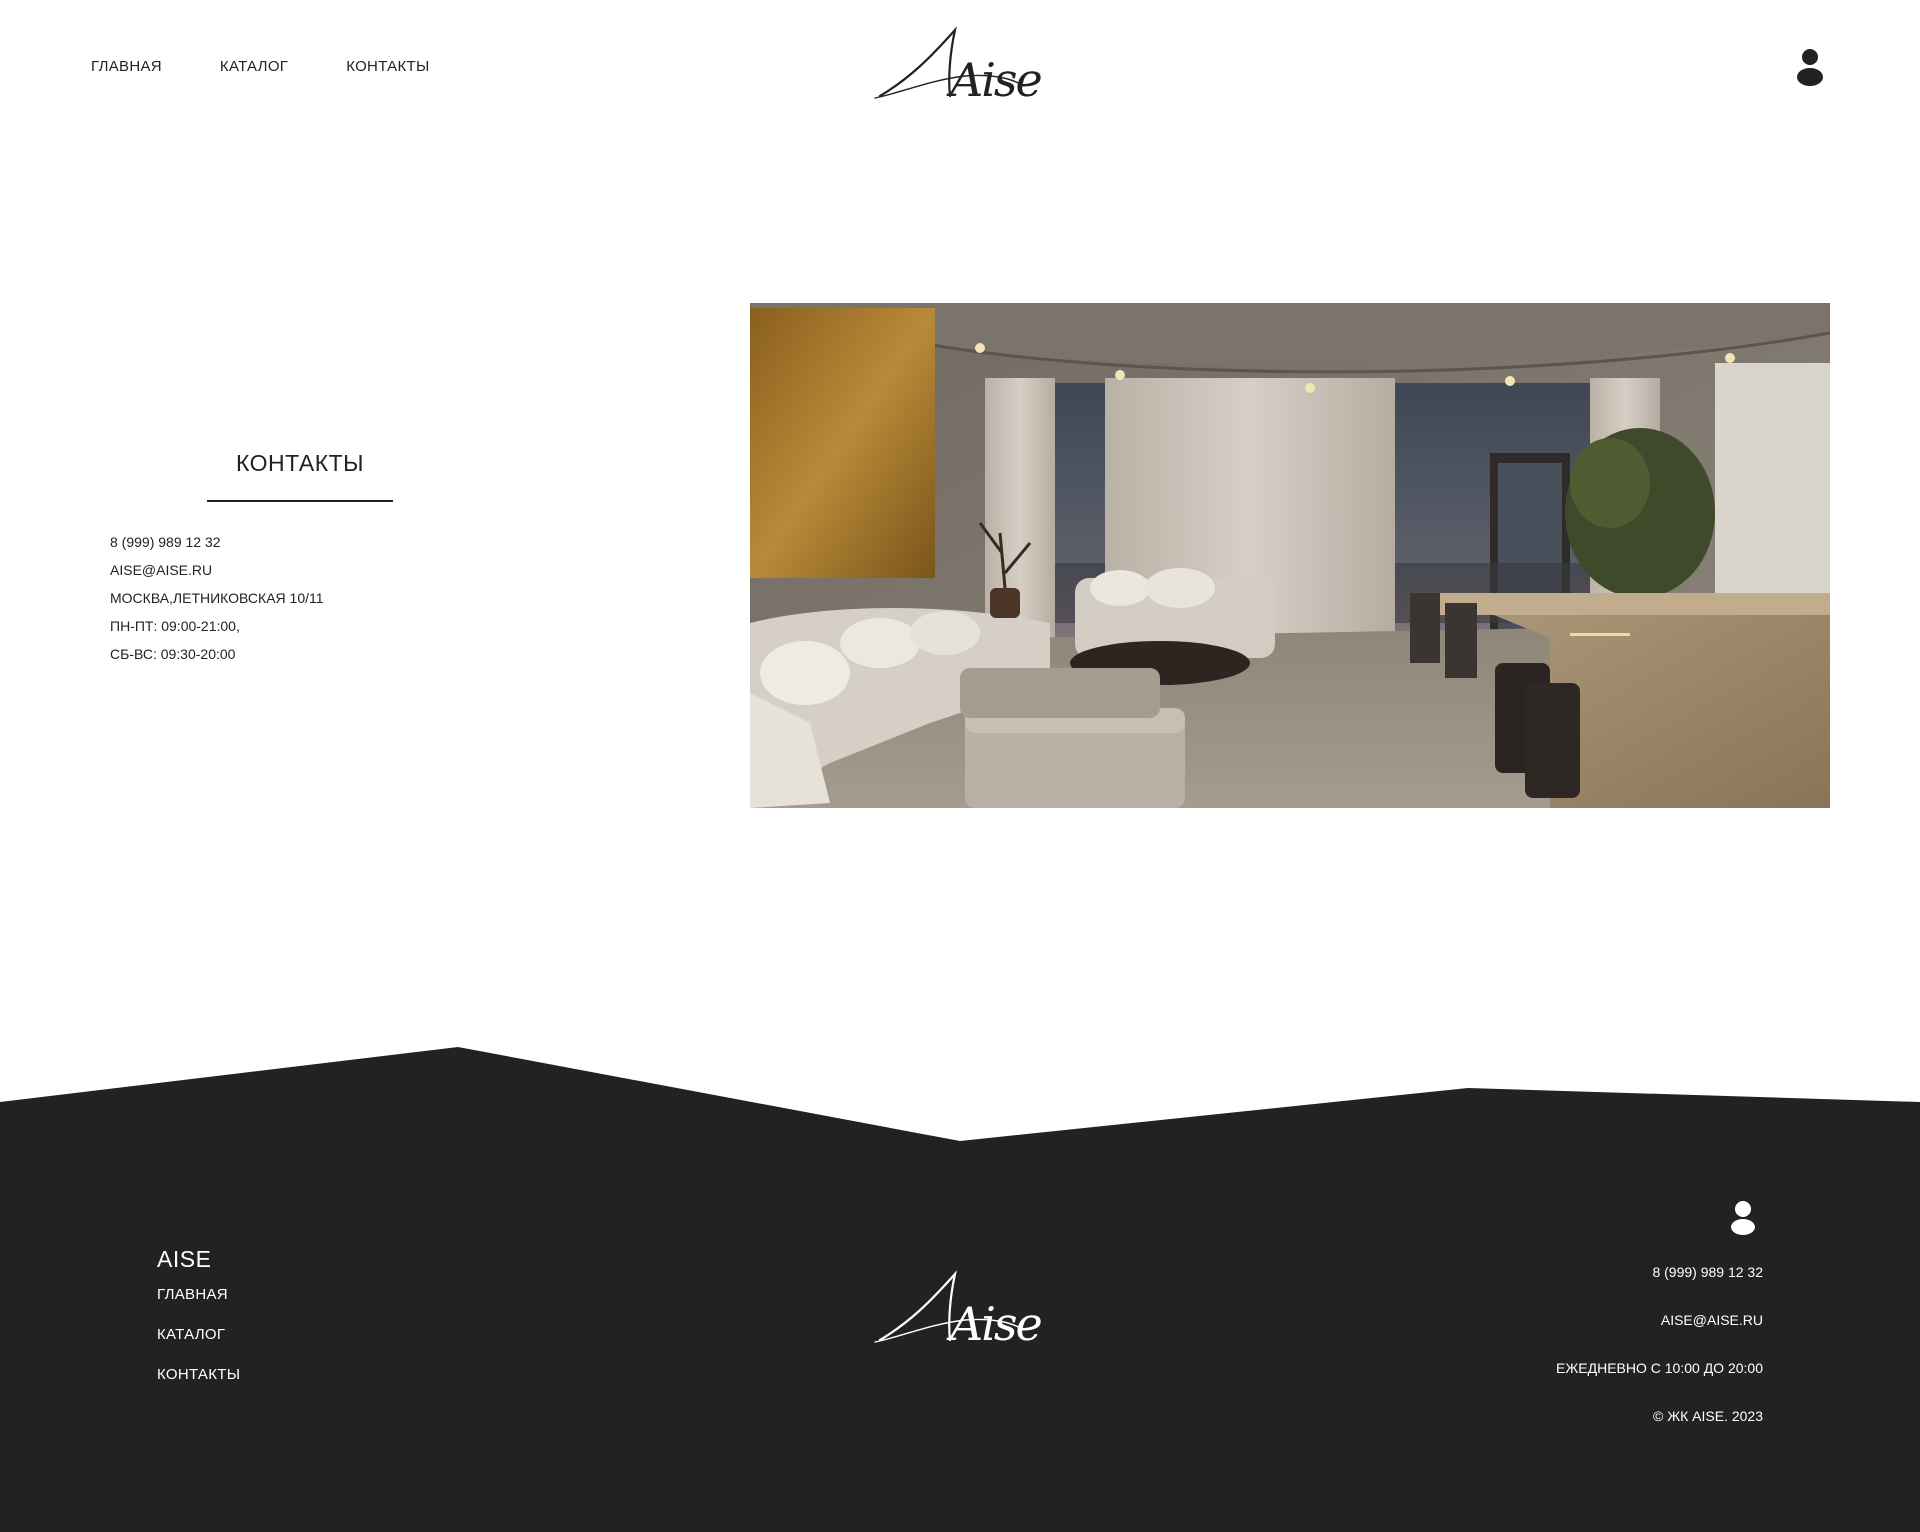 The image size is (1920, 1532). Describe the element at coordinates (300, 501) in the screenshot. I see `title-underline` at that location.